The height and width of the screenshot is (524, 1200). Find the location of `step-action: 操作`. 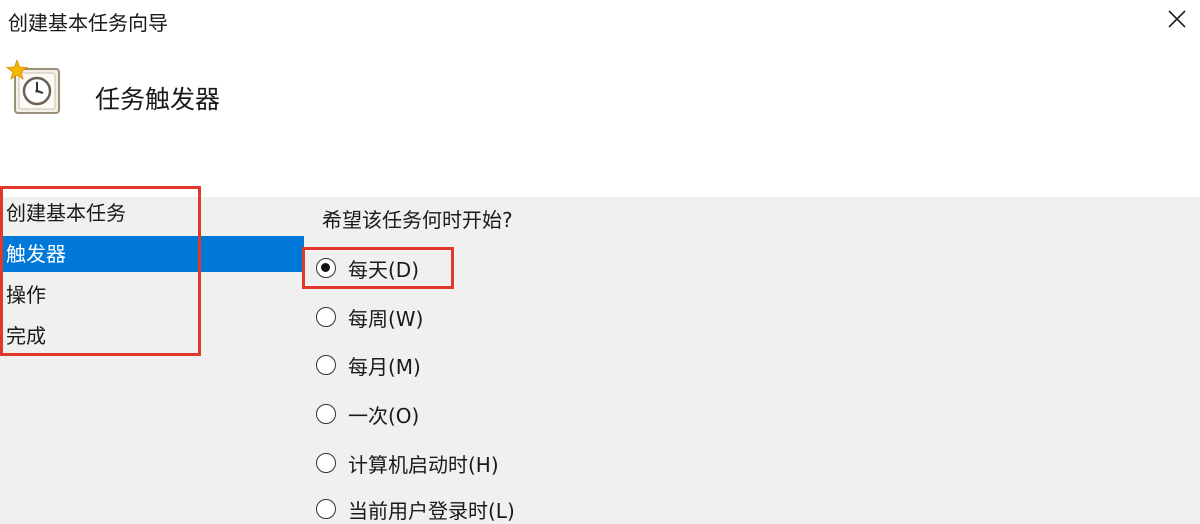

step-action: 操作 is located at coordinates (152, 295).